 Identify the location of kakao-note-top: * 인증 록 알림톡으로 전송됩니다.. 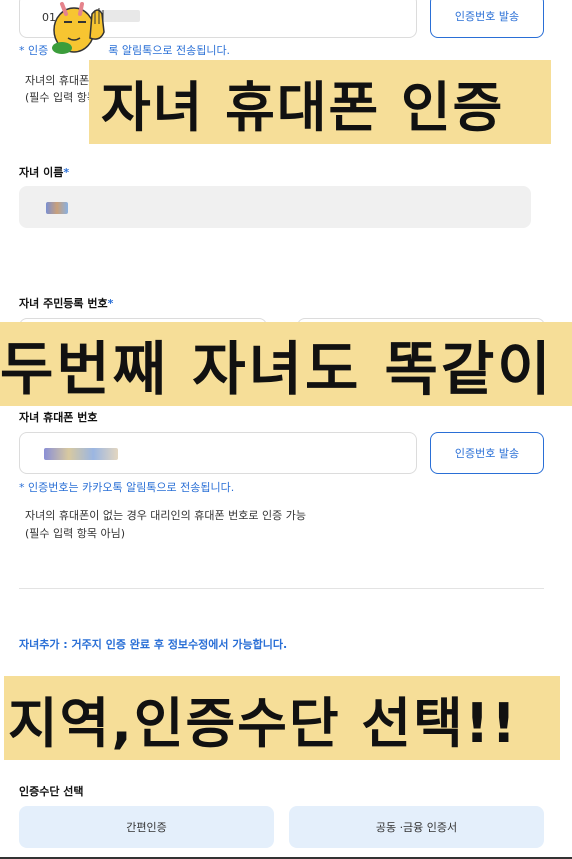
(125, 50).